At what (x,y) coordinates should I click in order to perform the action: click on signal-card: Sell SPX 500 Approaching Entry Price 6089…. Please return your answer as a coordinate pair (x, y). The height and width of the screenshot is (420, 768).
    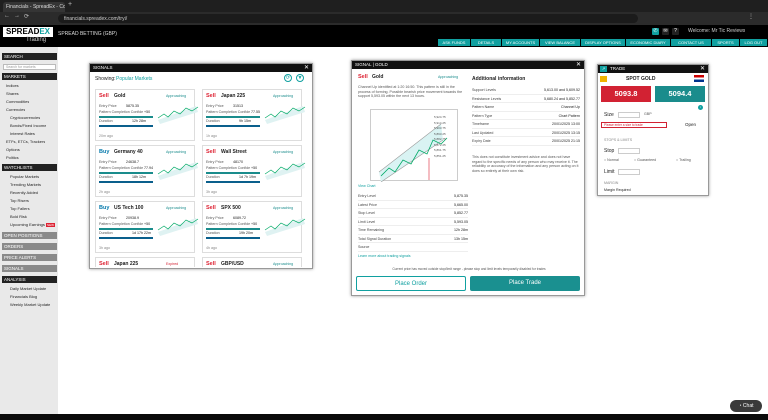
    Looking at the image, I should click on (254, 227).